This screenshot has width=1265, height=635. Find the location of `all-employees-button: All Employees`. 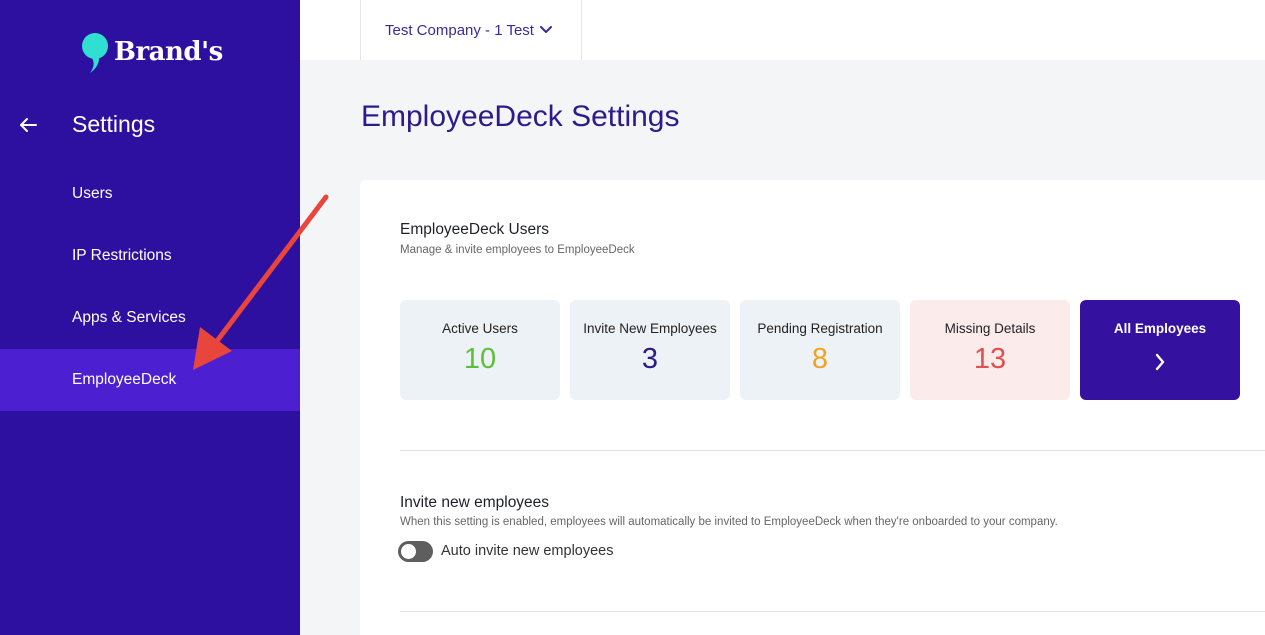

all-employees-button: All Employees is located at coordinates (1160, 350).